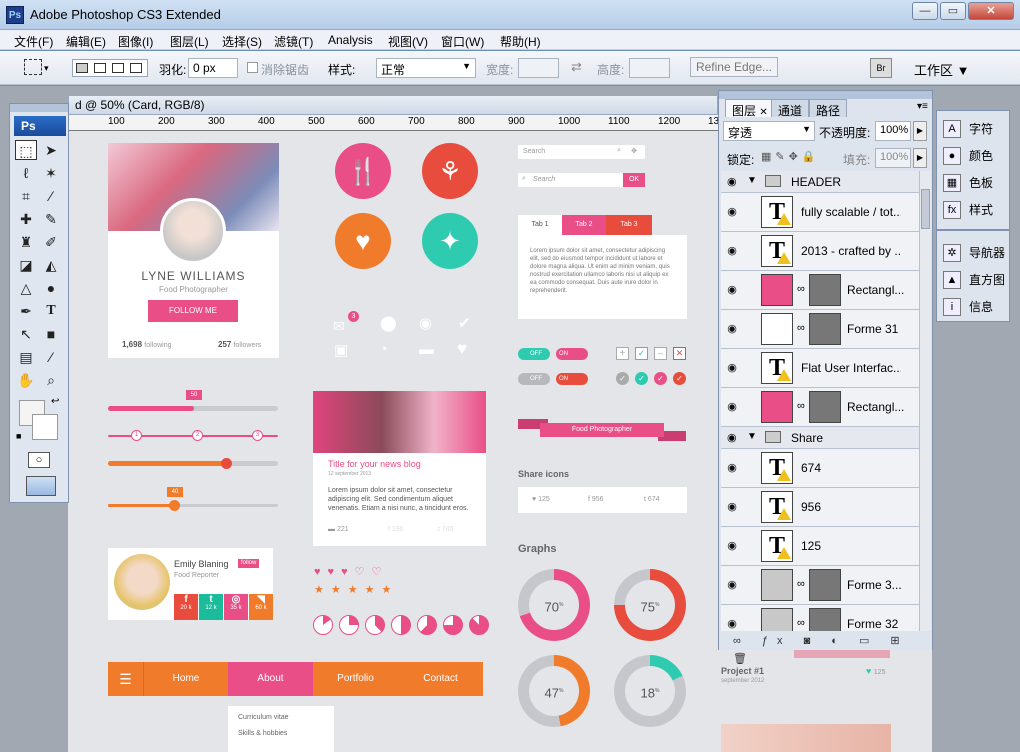  What do you see at coordinates (641, 353) in the screenshot?
I see `check-checkbox: ✓` at bounding box center [641, 353].